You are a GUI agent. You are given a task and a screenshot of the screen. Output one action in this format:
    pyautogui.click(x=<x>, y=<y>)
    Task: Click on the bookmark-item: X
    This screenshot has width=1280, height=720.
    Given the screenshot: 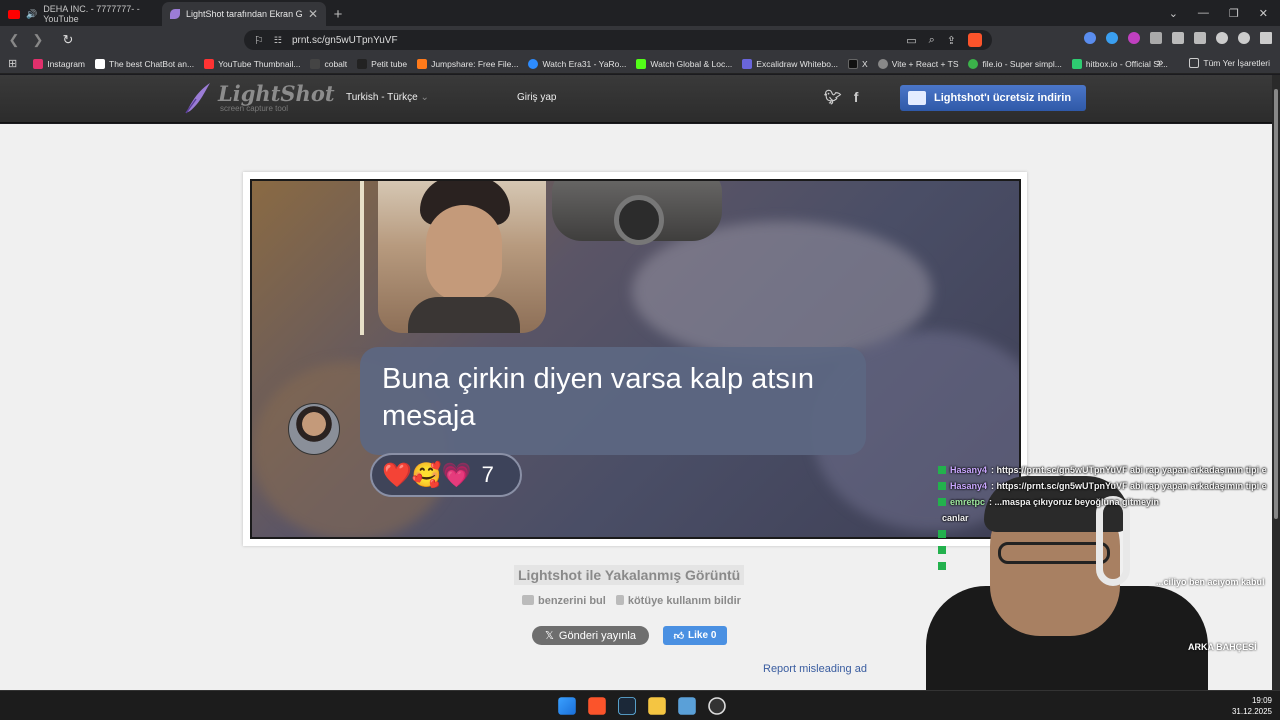 What is the action you would take?
    pyautogui.click(x=858, y=63)
    